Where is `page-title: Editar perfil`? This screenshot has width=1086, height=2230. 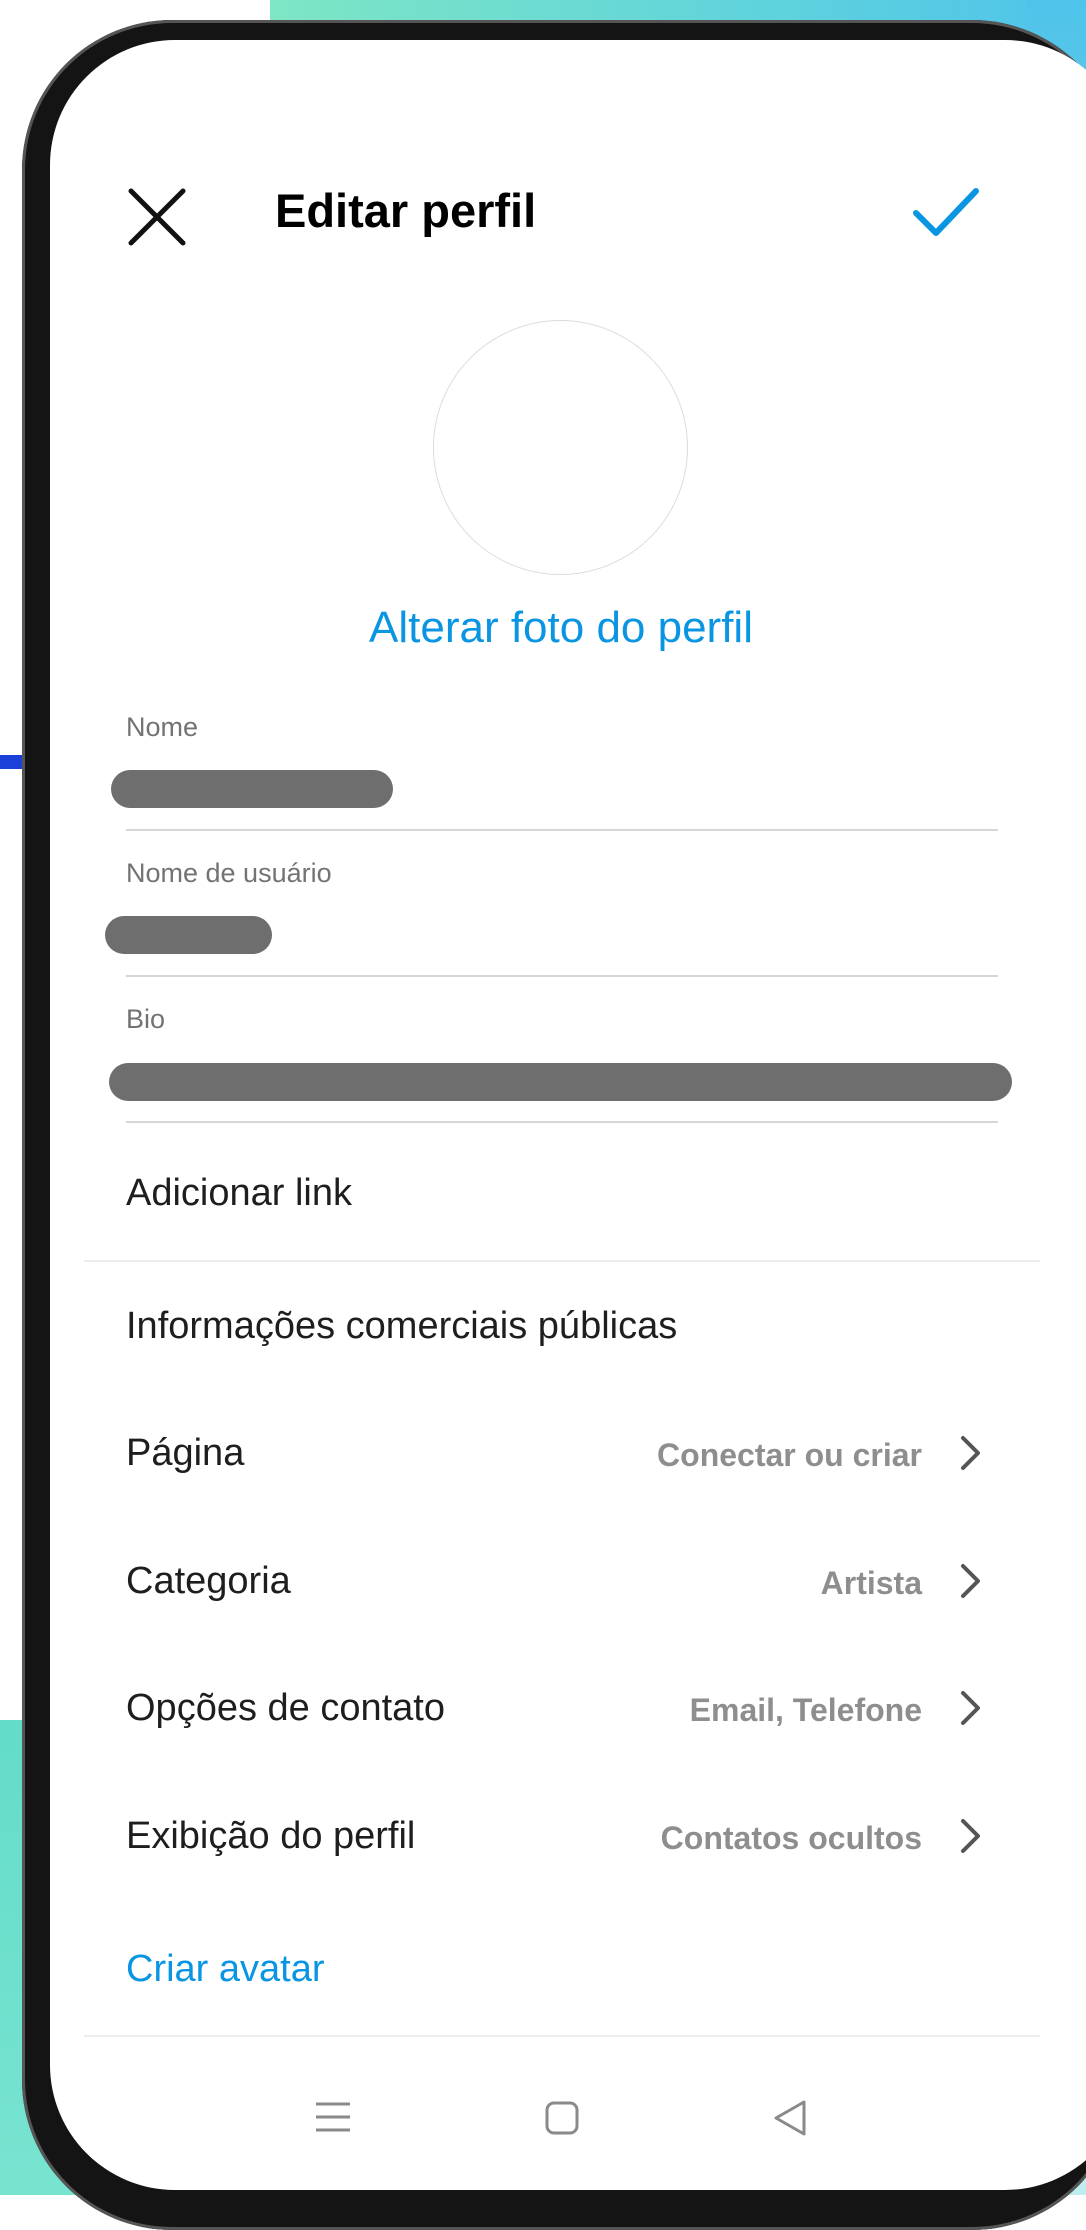
page-title: Editar perfil is located at coordinates (406, 210).